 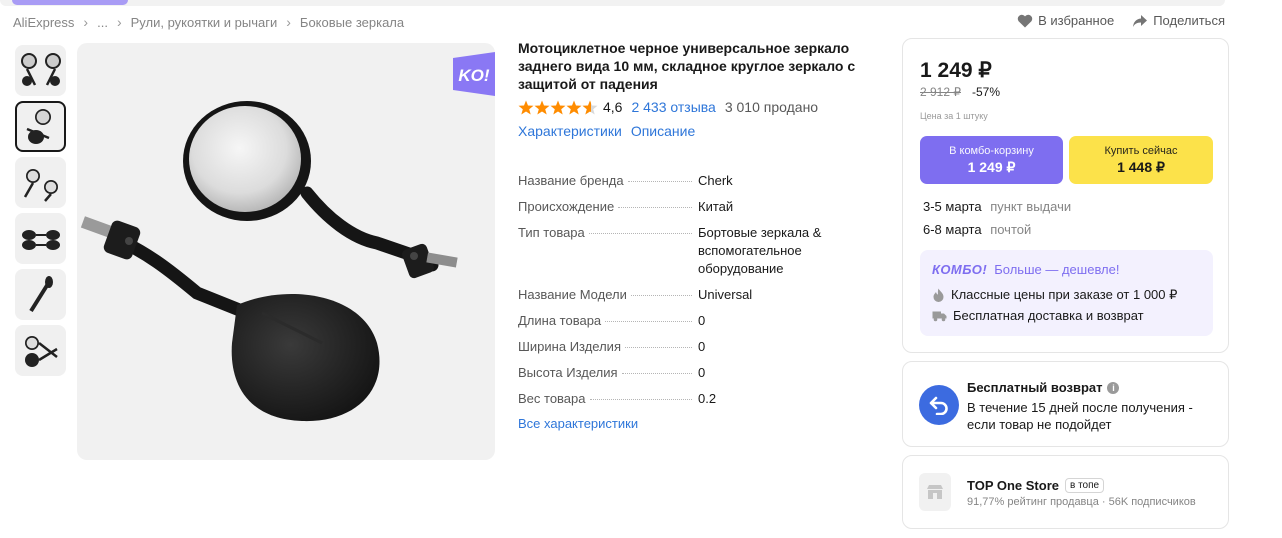 I want to click on share-button: Поделиться, so click(x=1178, y=20).